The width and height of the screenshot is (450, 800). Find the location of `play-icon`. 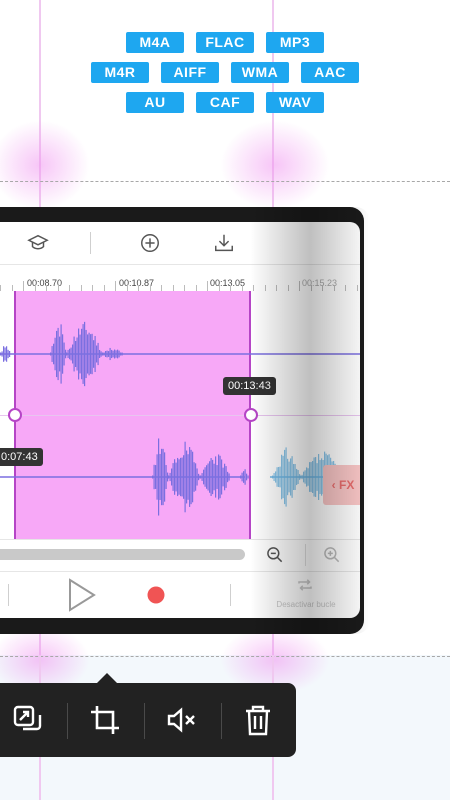

play-icon is located at coordinates (82, 595).